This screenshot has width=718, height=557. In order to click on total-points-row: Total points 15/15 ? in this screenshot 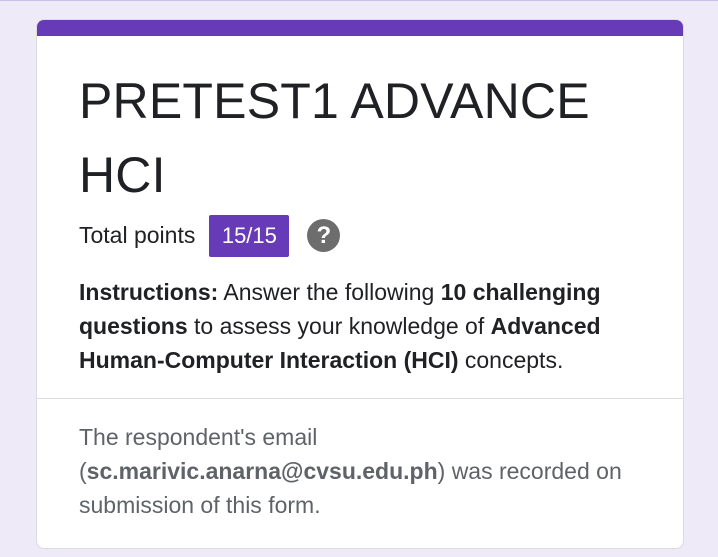, I will do `click(210, 235)`.